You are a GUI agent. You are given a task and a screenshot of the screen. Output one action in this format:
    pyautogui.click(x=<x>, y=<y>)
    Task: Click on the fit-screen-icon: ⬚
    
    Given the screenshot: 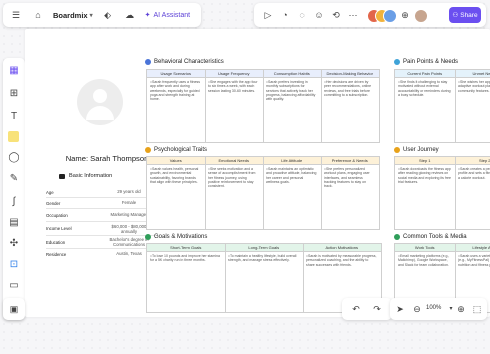 What is the action you would take?
    pyautogui.click(x=477, y=309)
    